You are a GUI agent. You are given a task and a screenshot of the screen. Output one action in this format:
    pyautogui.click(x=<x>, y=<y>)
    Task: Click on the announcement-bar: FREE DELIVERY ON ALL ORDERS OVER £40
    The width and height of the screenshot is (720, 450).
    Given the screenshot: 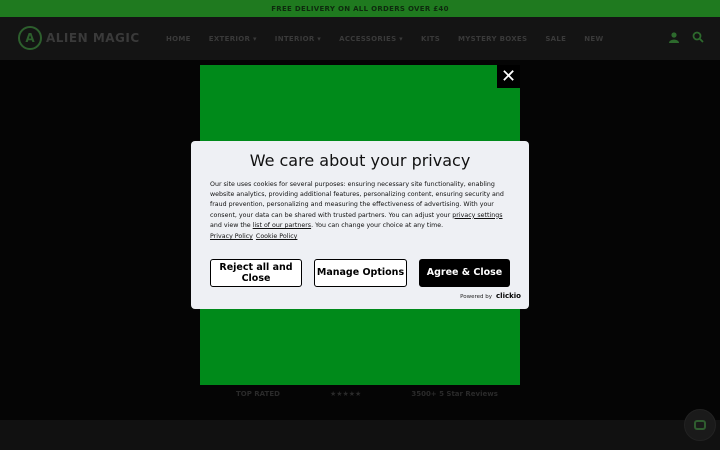 What is the action you would take?
    pyautogui.click(x=360, y=8)
    